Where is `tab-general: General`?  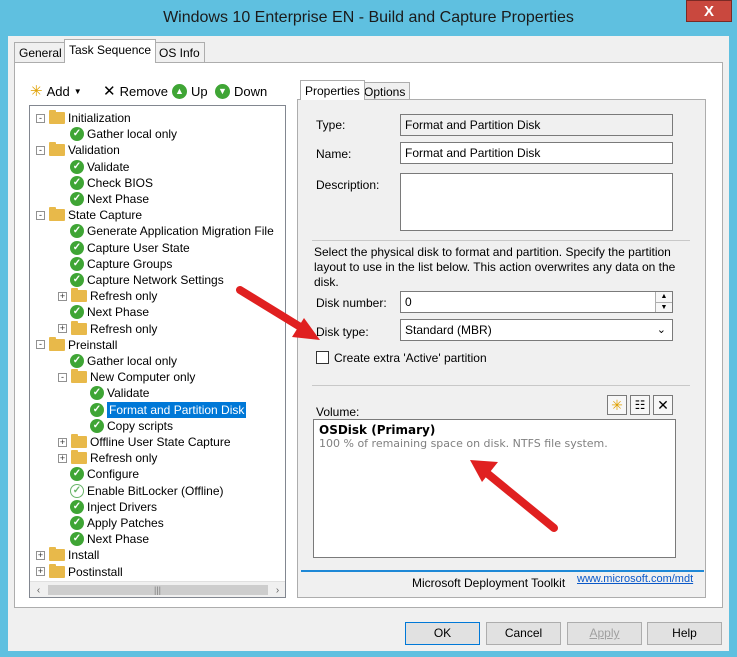 tab-general: General is located at coordinates (40, 52).